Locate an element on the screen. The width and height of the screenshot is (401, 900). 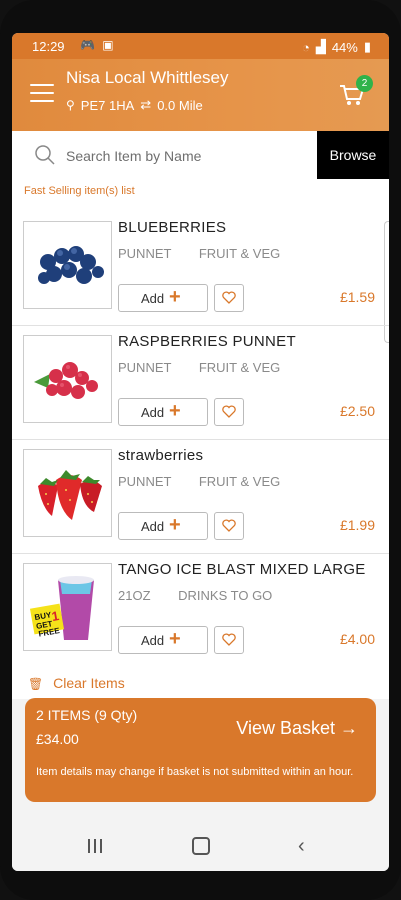
item-unit: 21OZ is located at coordinates (134, 595).